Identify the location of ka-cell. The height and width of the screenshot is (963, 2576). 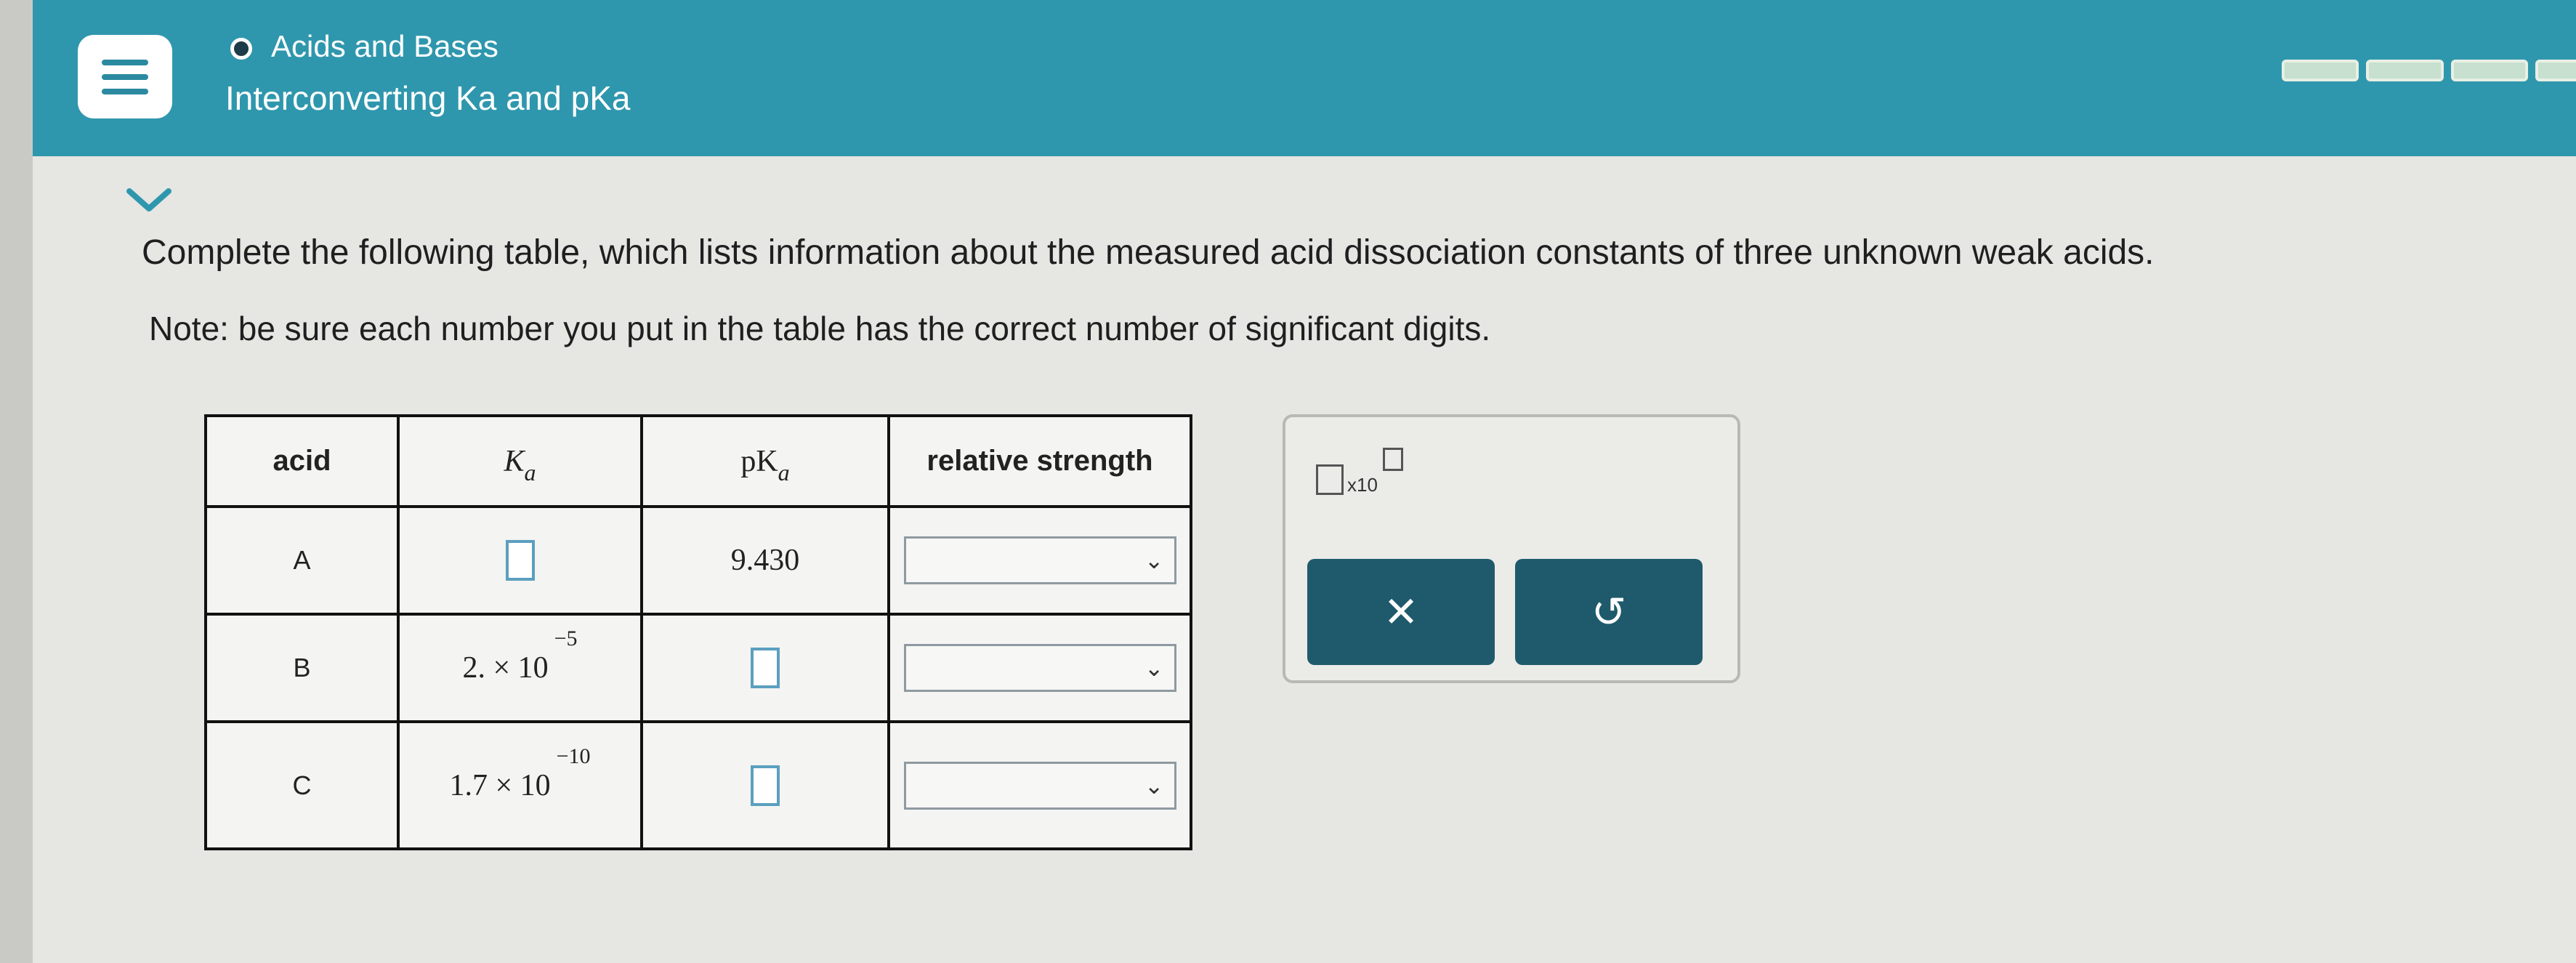
(521, 560).